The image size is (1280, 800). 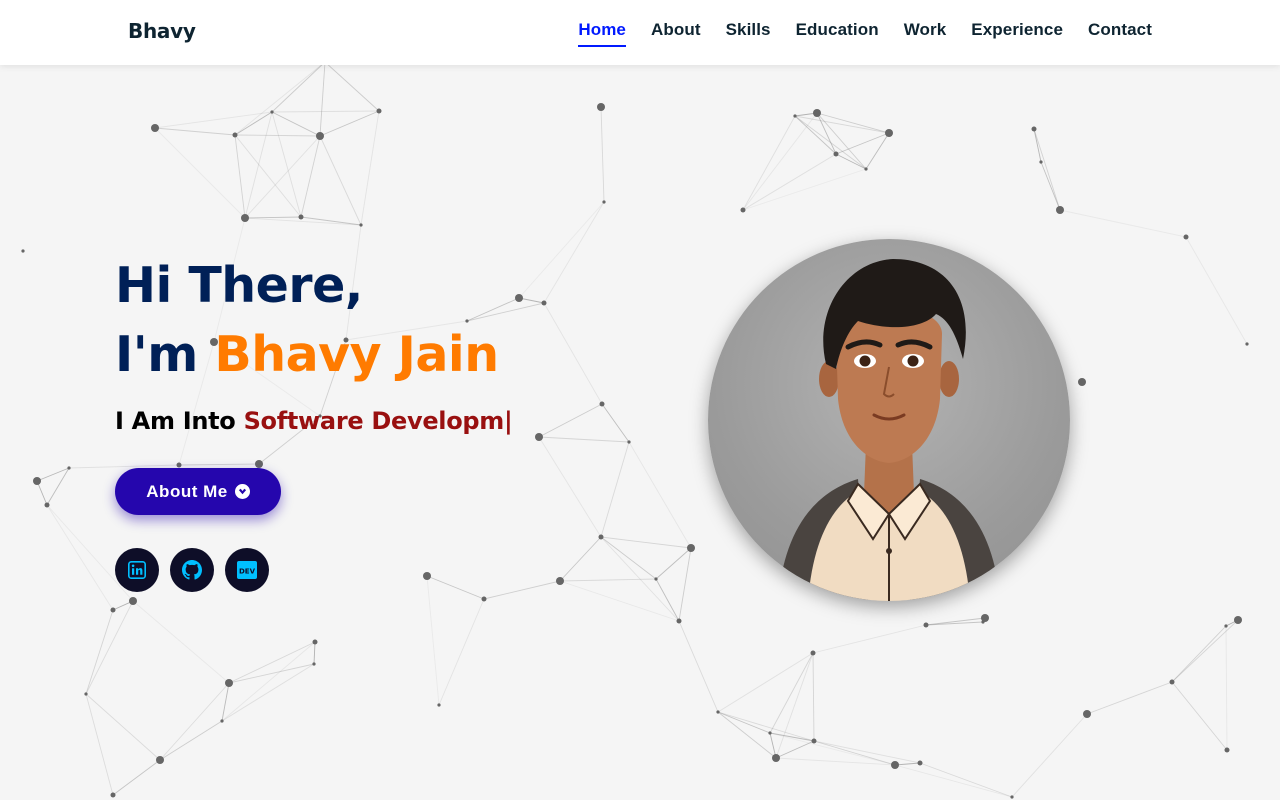 I want to click on profile-avatar, so click(x=889, y=420).